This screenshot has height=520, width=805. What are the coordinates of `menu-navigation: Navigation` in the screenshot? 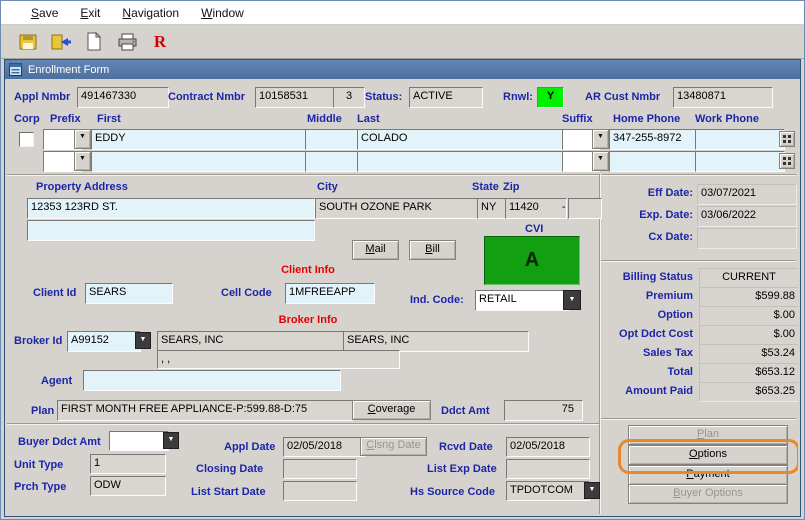 It's located at (150, 13).